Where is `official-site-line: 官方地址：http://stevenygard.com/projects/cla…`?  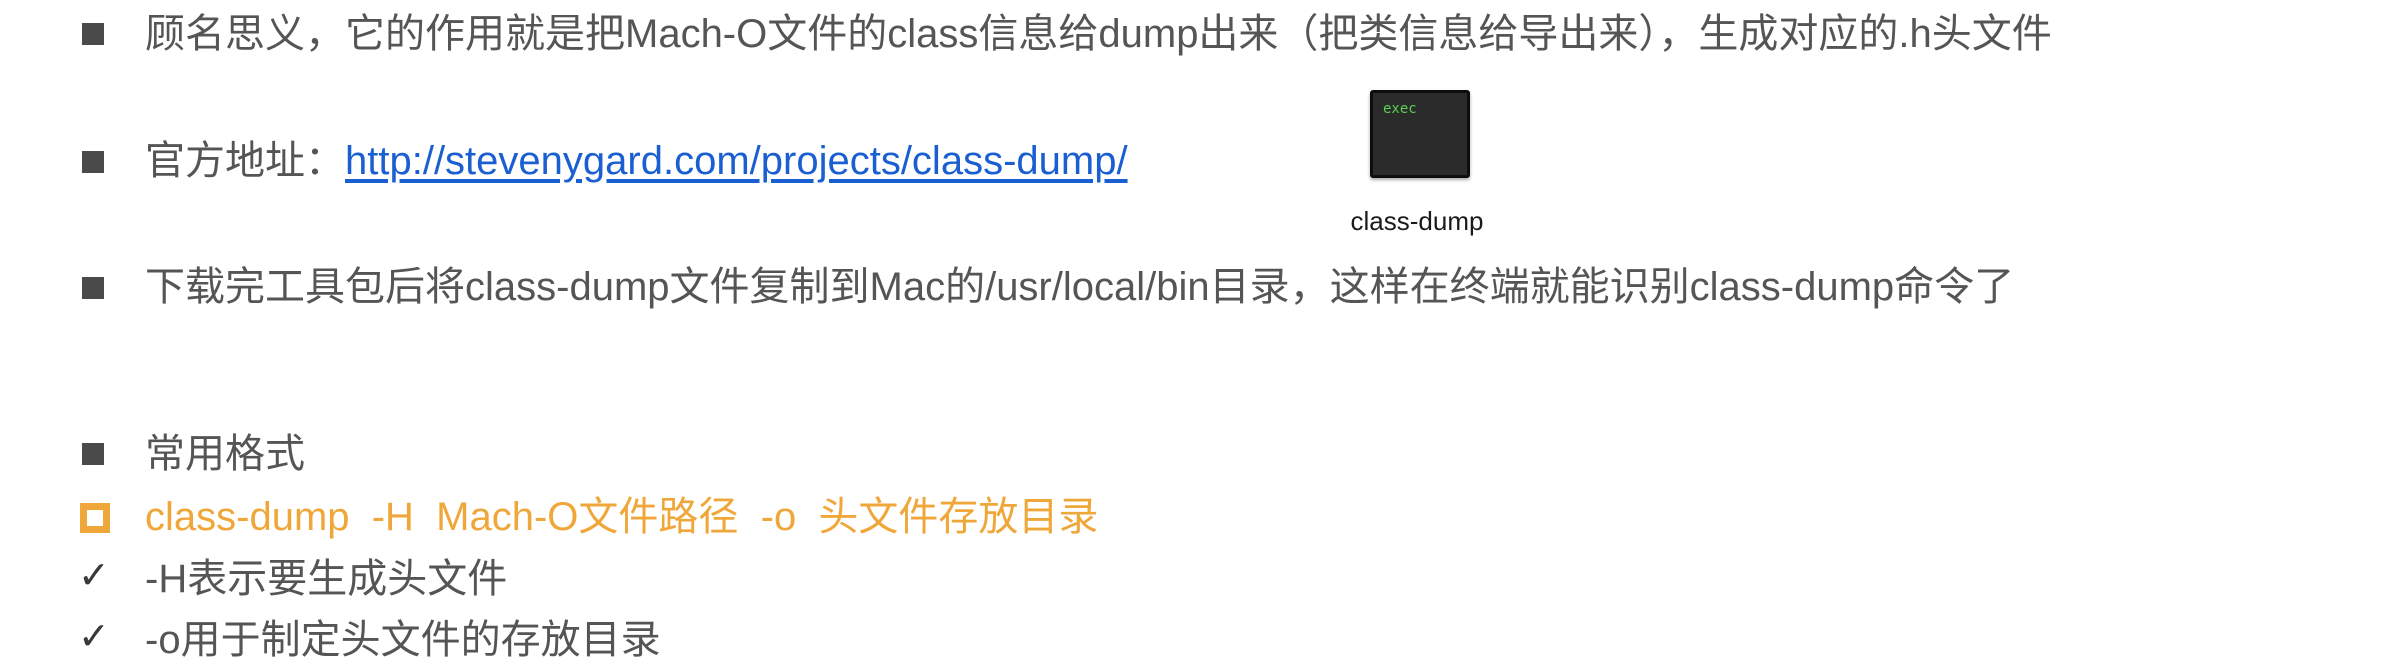 official-site-line: 官方地址：http://stevenygard.com/projects/cla… is located at coordinates (636, 161).